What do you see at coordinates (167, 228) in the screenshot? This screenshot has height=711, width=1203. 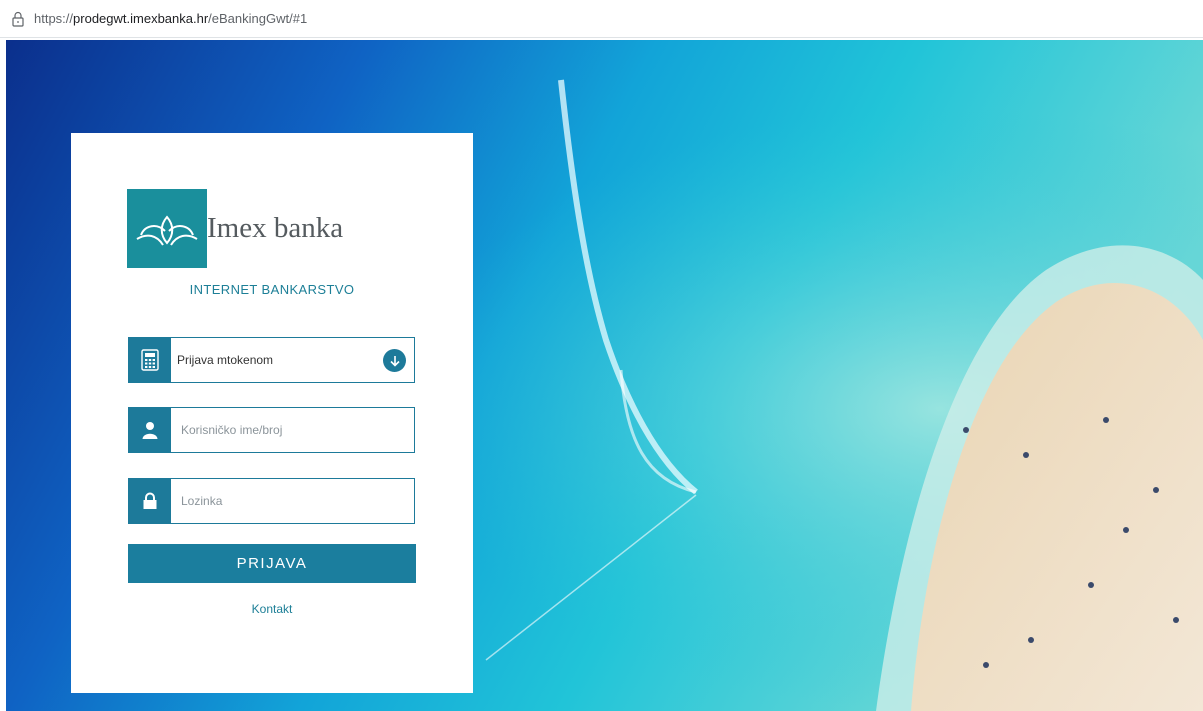 I see `bank-logo-icon` at bounding box center [167, 228].